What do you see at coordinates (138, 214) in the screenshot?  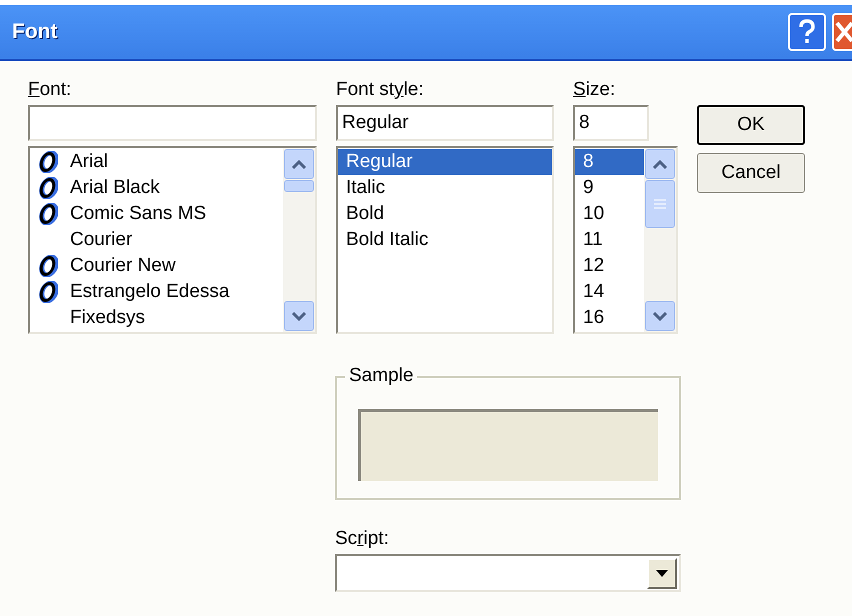 I see `list-item: Comic Sans MS` at bounding box center [138, 214].